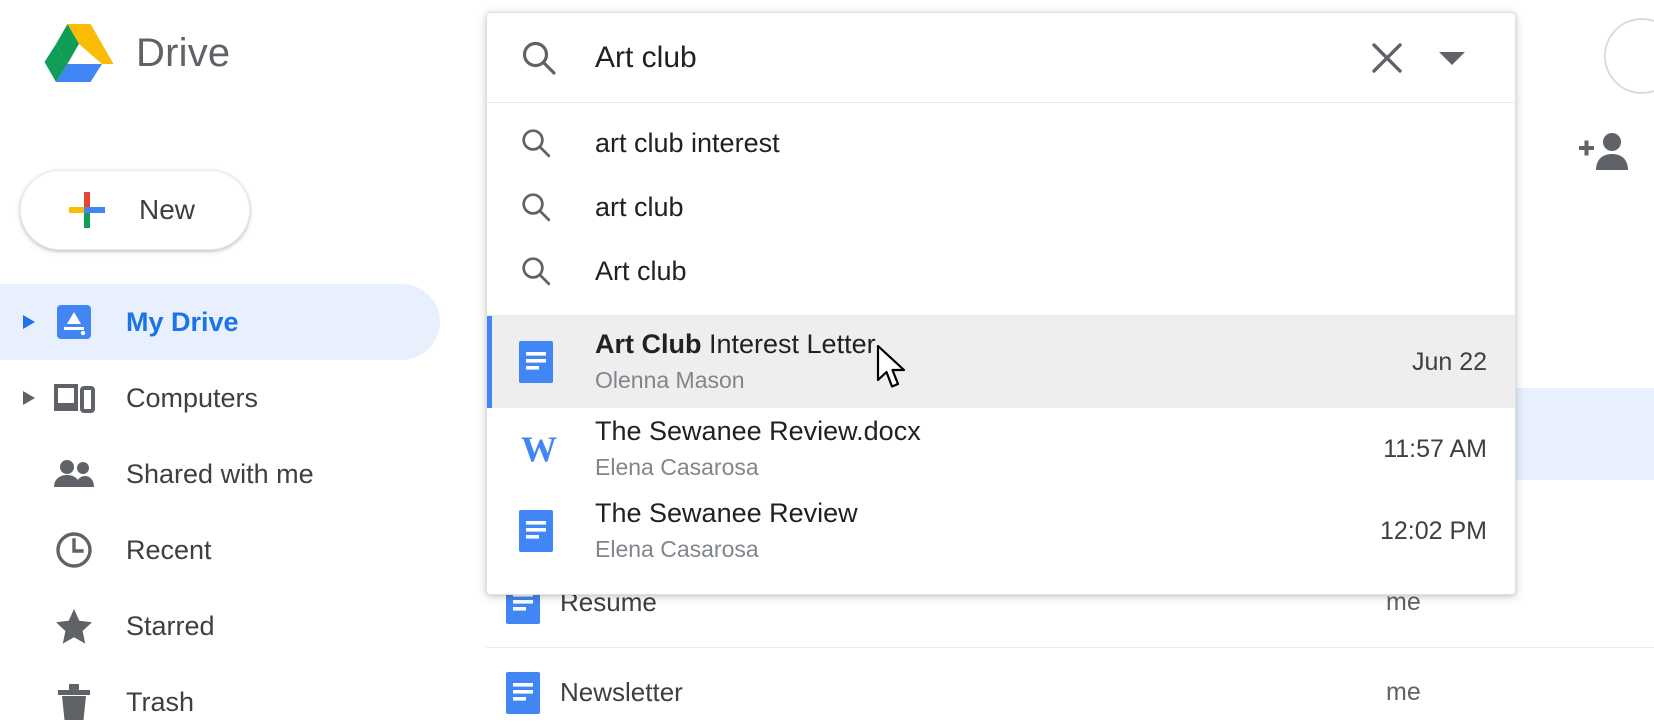 Image resolution: width=1654 pixels, height=726 pixels. Describe the element at coordinates (788, 344) in the screenshot. I see `search-result-title-rest: Interest Letter` at that location.